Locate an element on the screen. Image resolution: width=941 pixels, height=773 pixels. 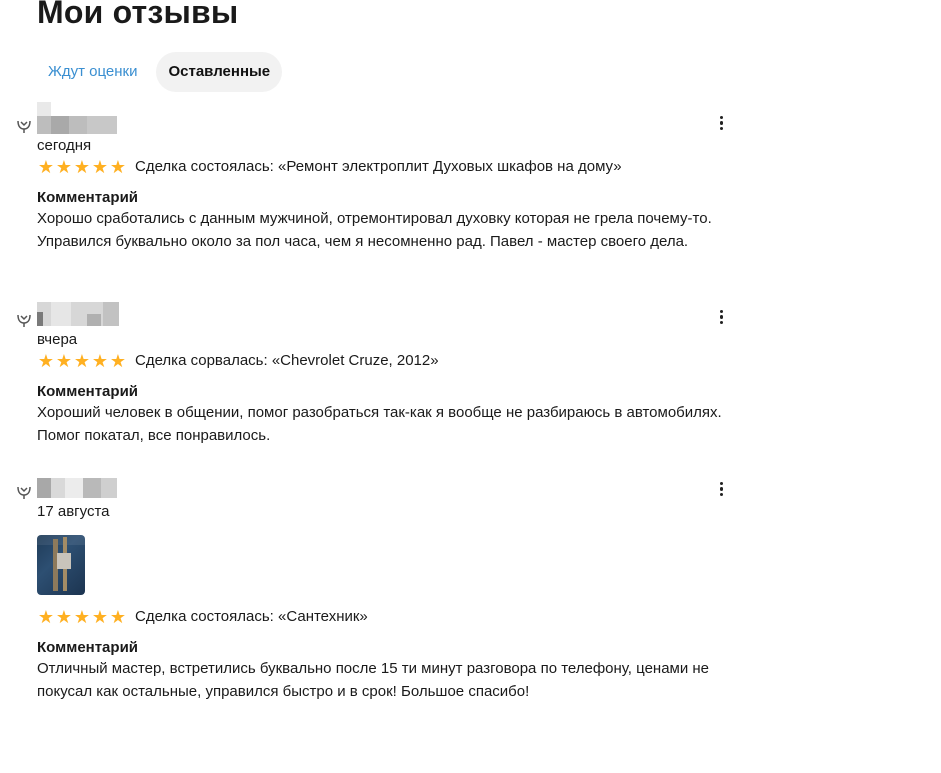
page-title: Мои отзывы is located at coordinates (138, 15).